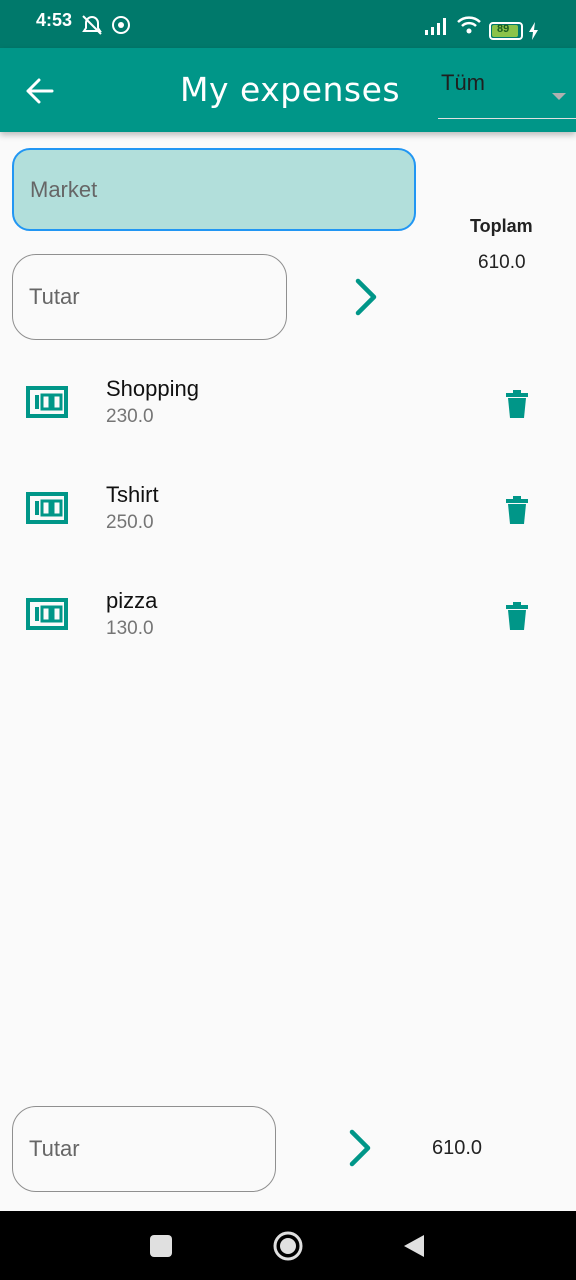  I want to click on status-bar: 4:53 89, so click(288, 24).